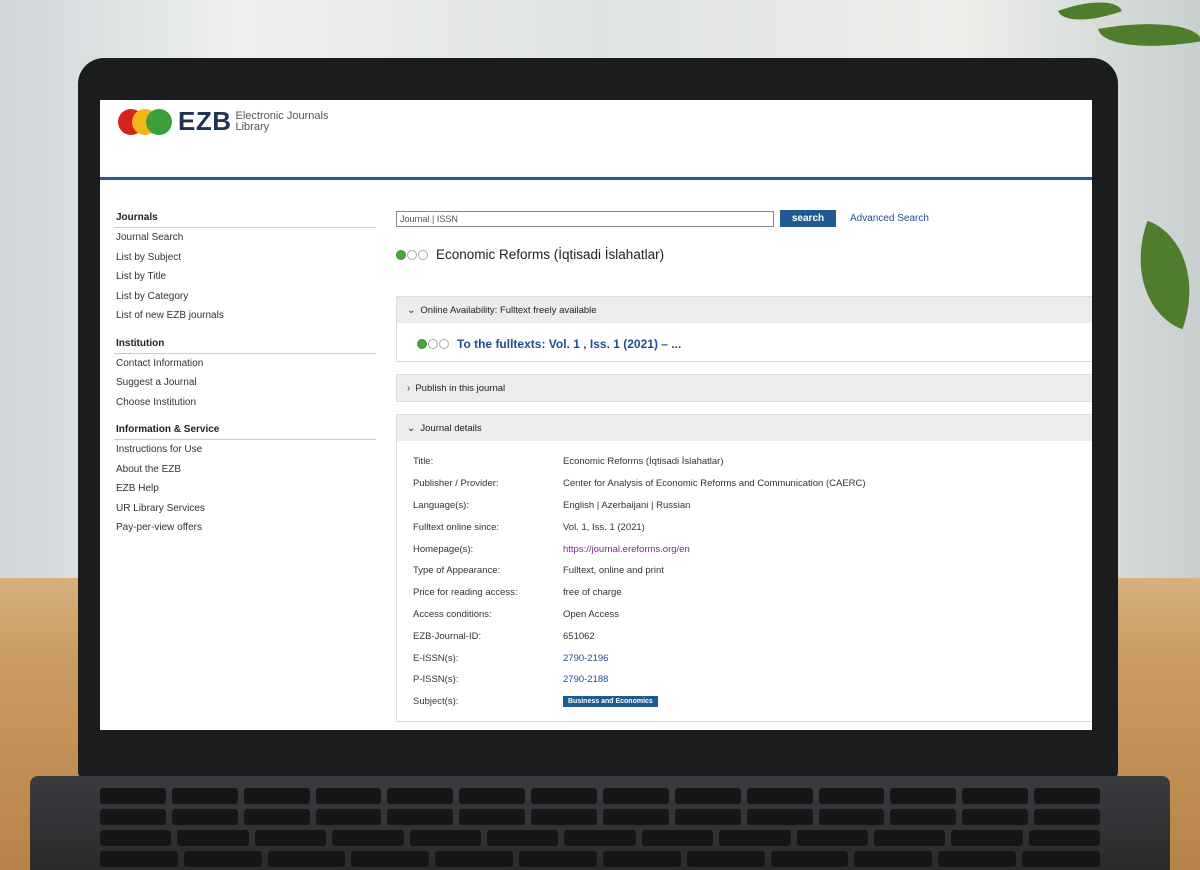  What do you see at coordinates (579, 636) in the screenshot?
I see `detail-value: 651062` at bounding box center [579, 636].